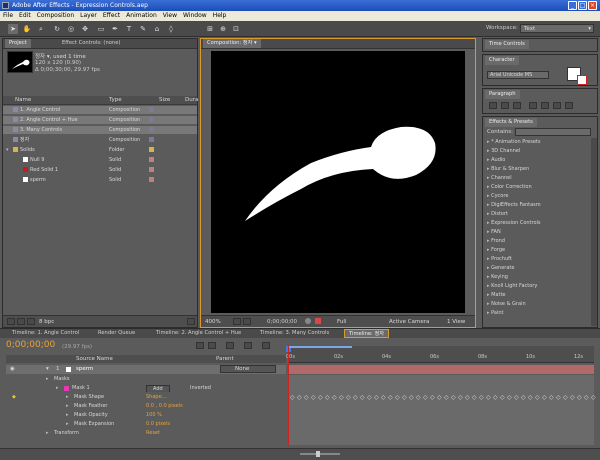 The height and width of the screenshot is (460, 600). I want to click on project-item: 정자 Composition, so click(100, 140).